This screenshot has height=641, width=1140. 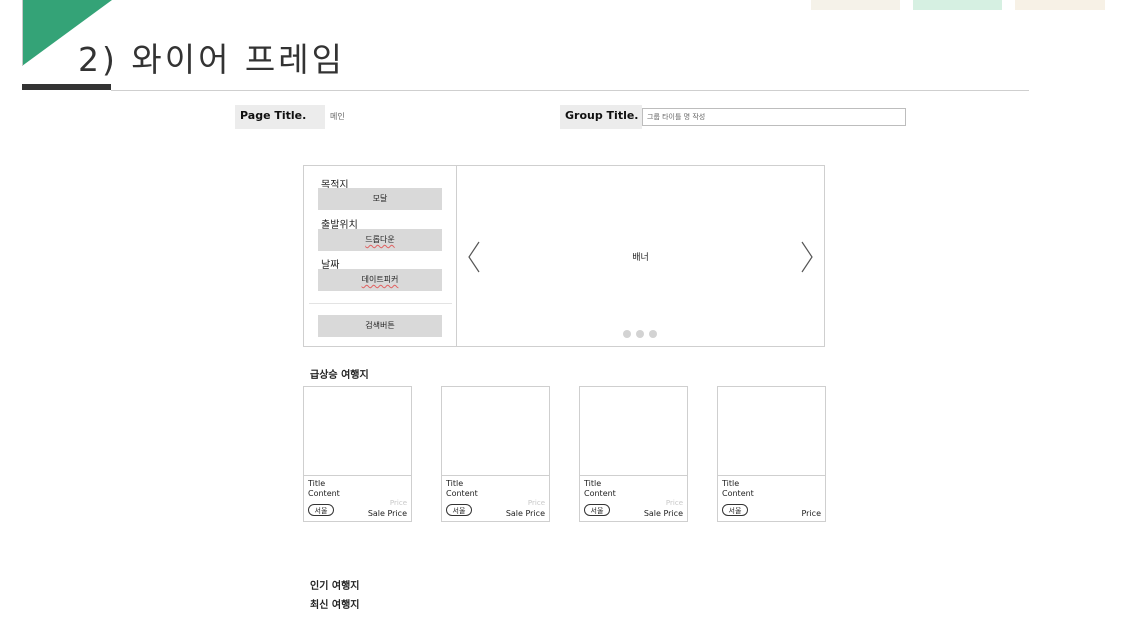 I want to click on group-title-label: Group Title., so click(x=601, y=117).